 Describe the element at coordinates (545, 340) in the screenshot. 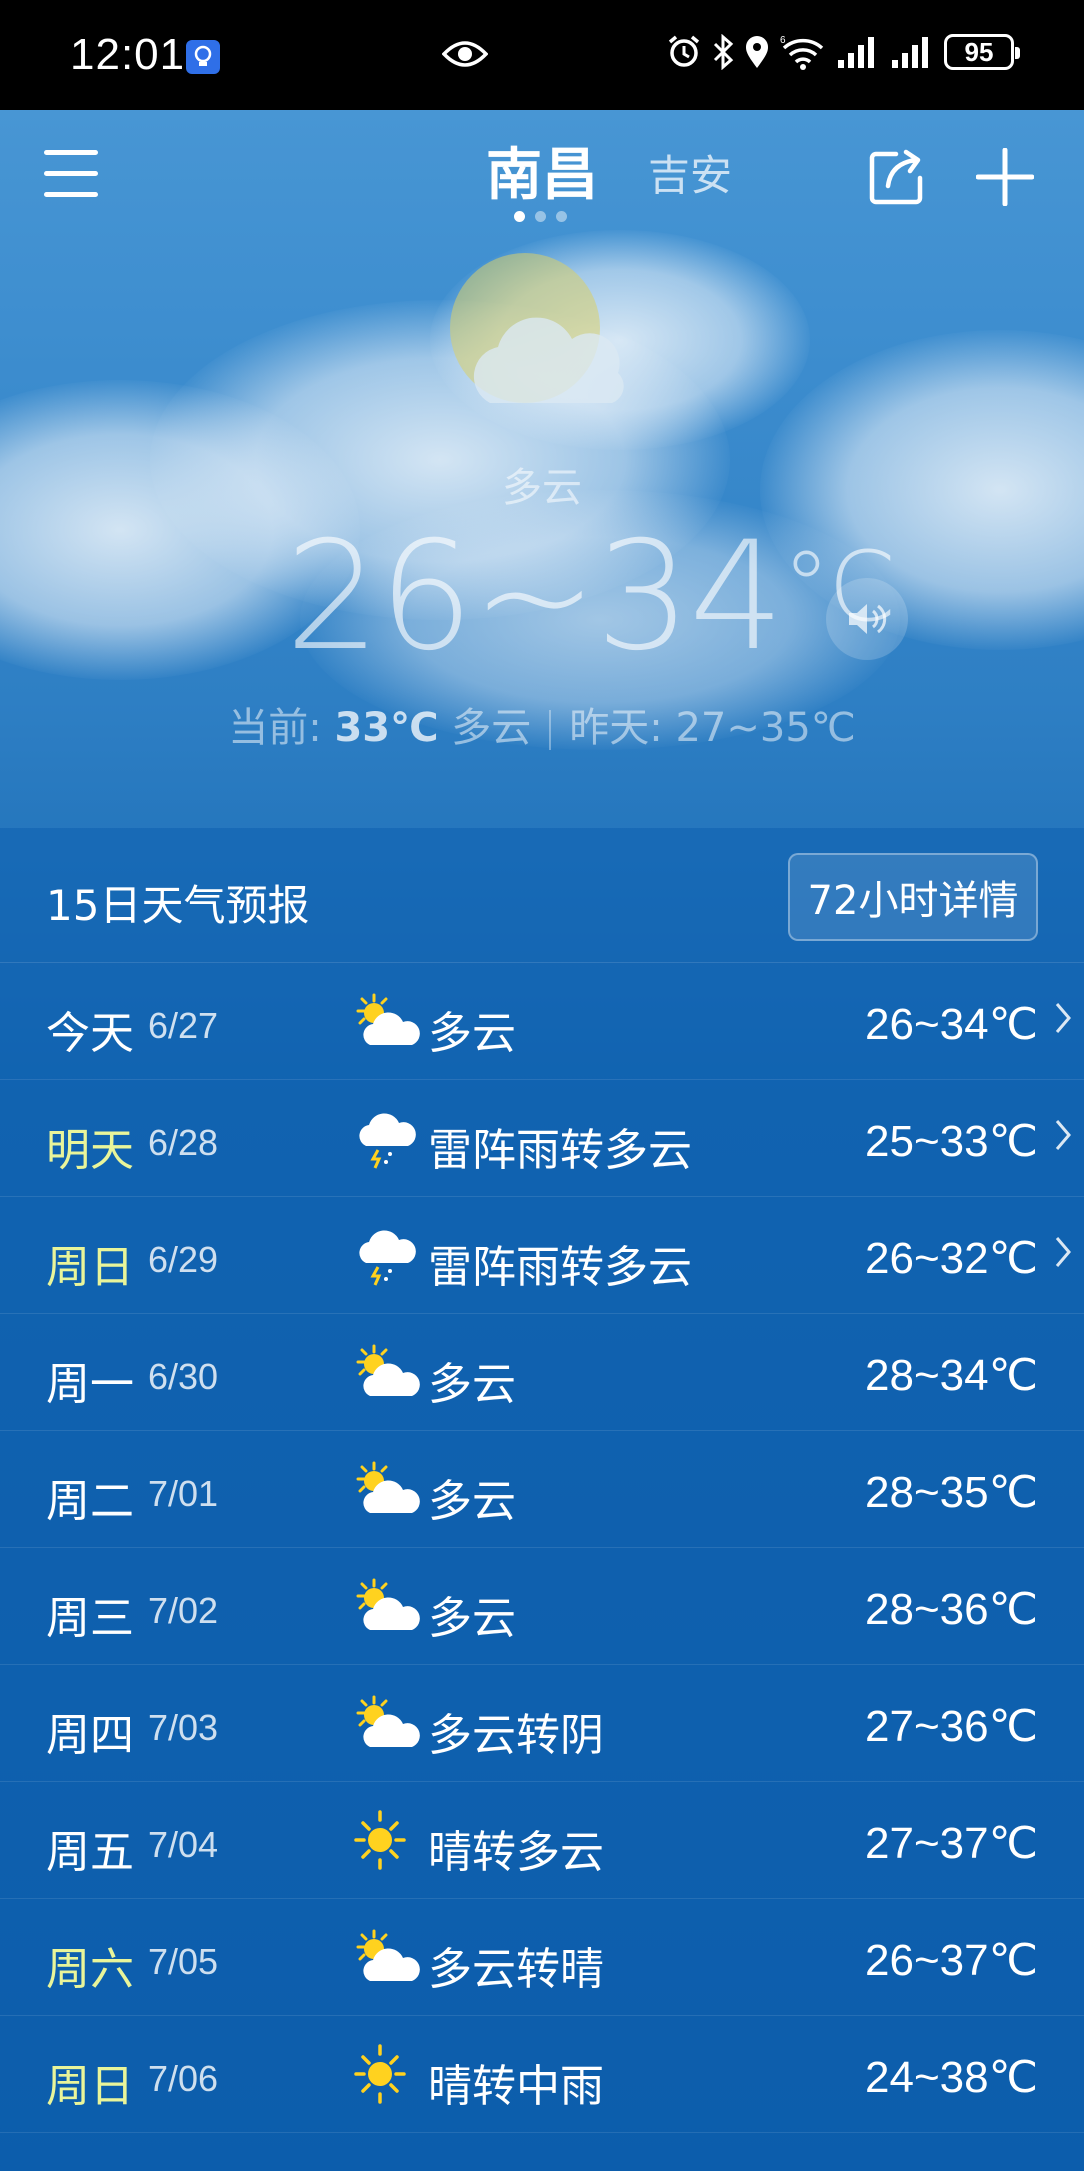

I see `partly-cloudy-large-icon` at that location.